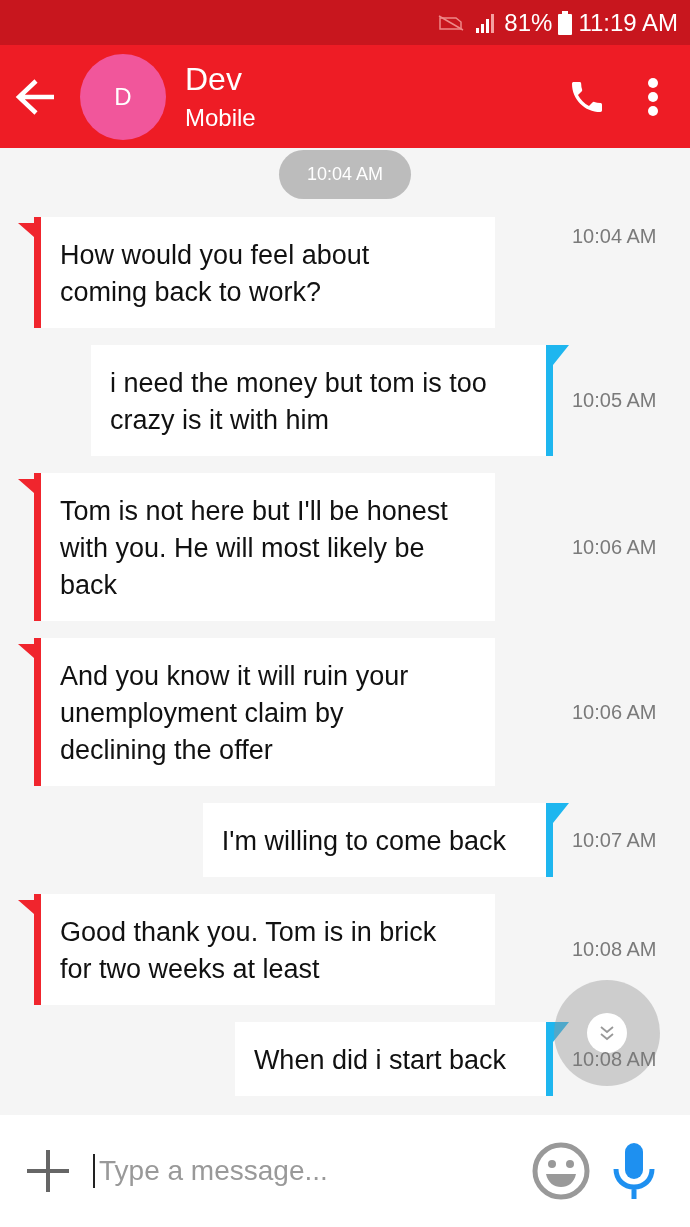 This screenshot has height=1227, width=690. What do you see at coordinates (614, 400) in the screenshot?
I see `message-time: 10:05 AM` at bounding box center [614, 400].